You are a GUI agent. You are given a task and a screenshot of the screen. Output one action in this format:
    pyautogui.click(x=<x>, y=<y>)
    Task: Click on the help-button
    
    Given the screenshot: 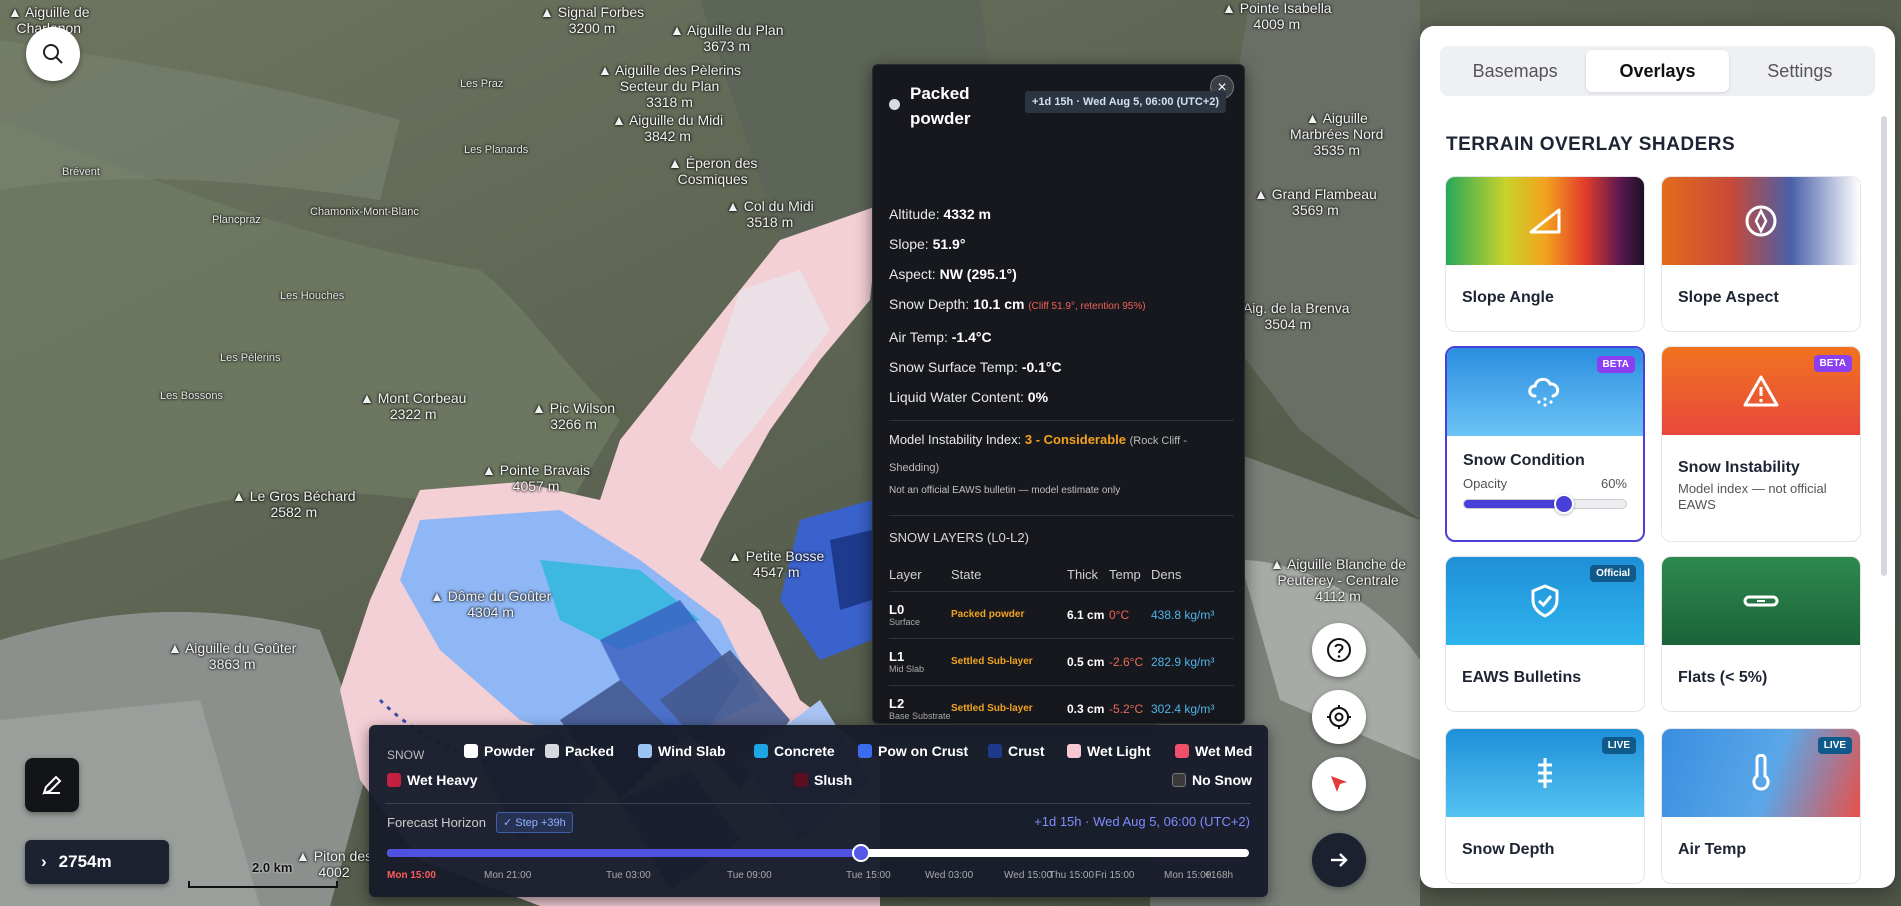 What is the action you would take?
    pyautogui.click(x=1339, y=650)
    